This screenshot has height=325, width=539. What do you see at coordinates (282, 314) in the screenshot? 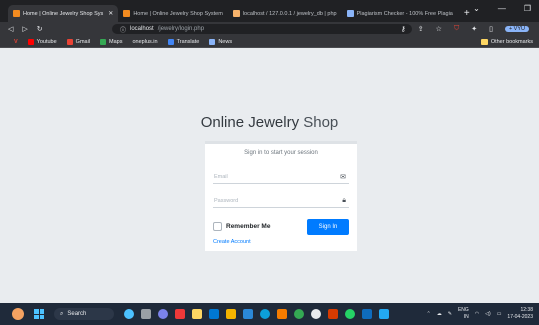
I see `vlc-icon` at bounding box center [282, 314].